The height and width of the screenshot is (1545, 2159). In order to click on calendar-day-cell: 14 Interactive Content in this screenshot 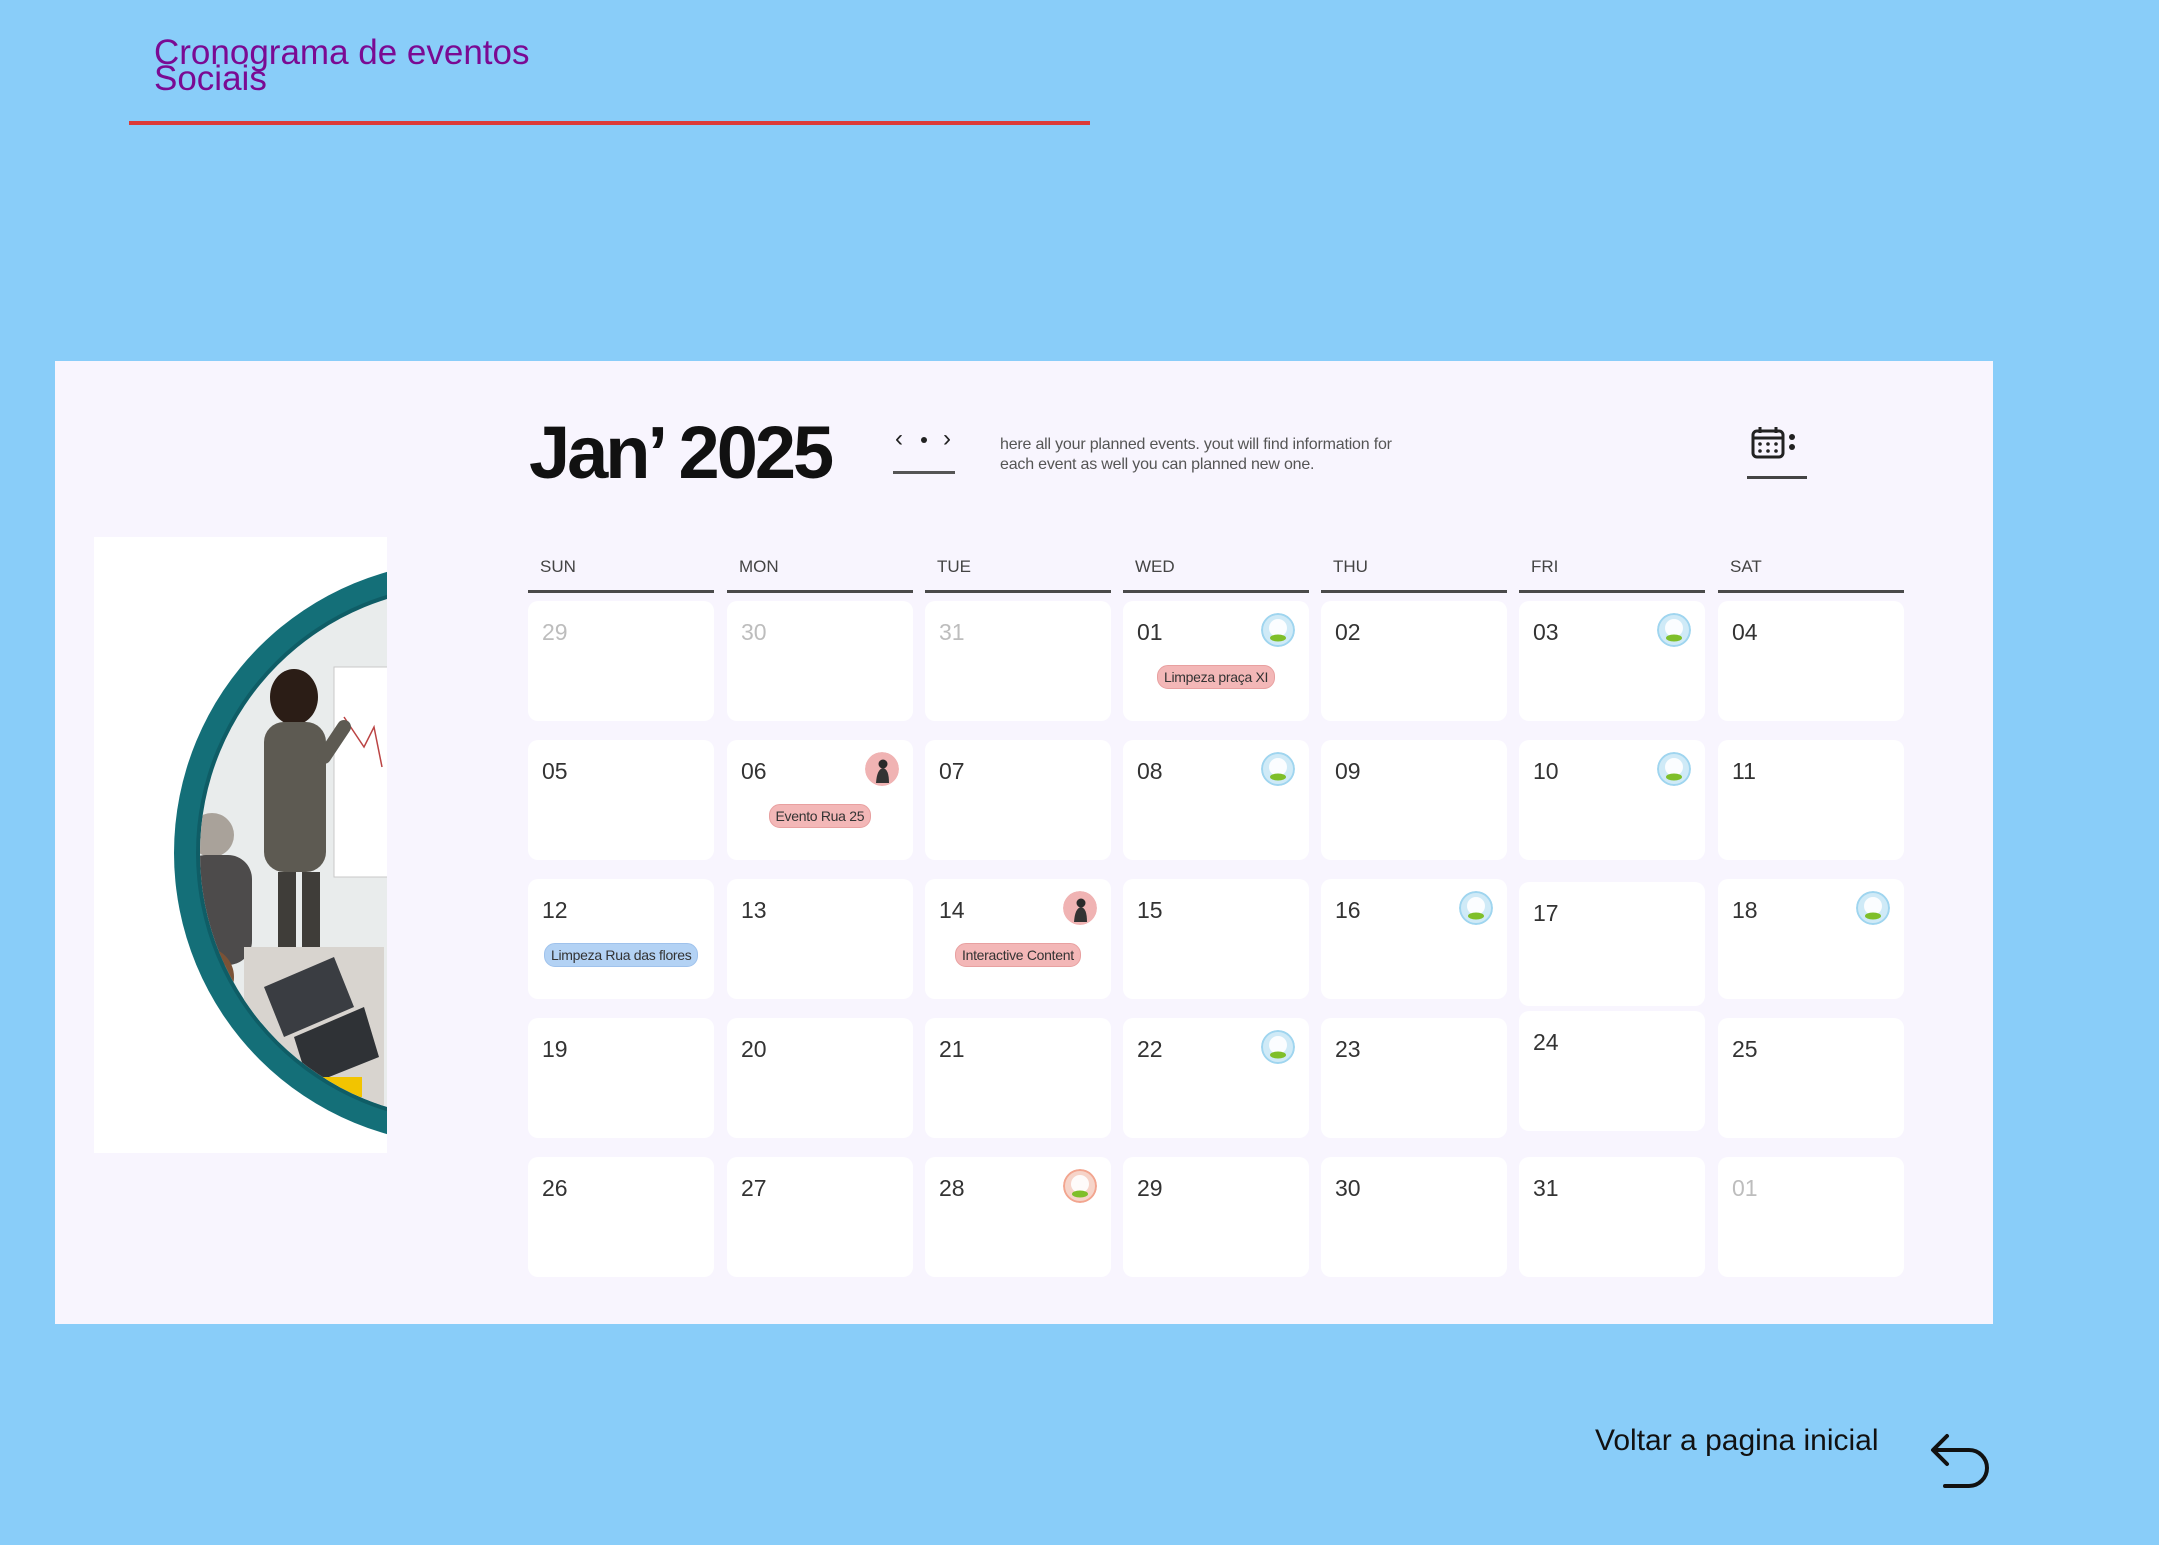, I will do `click(1018, 939)`.